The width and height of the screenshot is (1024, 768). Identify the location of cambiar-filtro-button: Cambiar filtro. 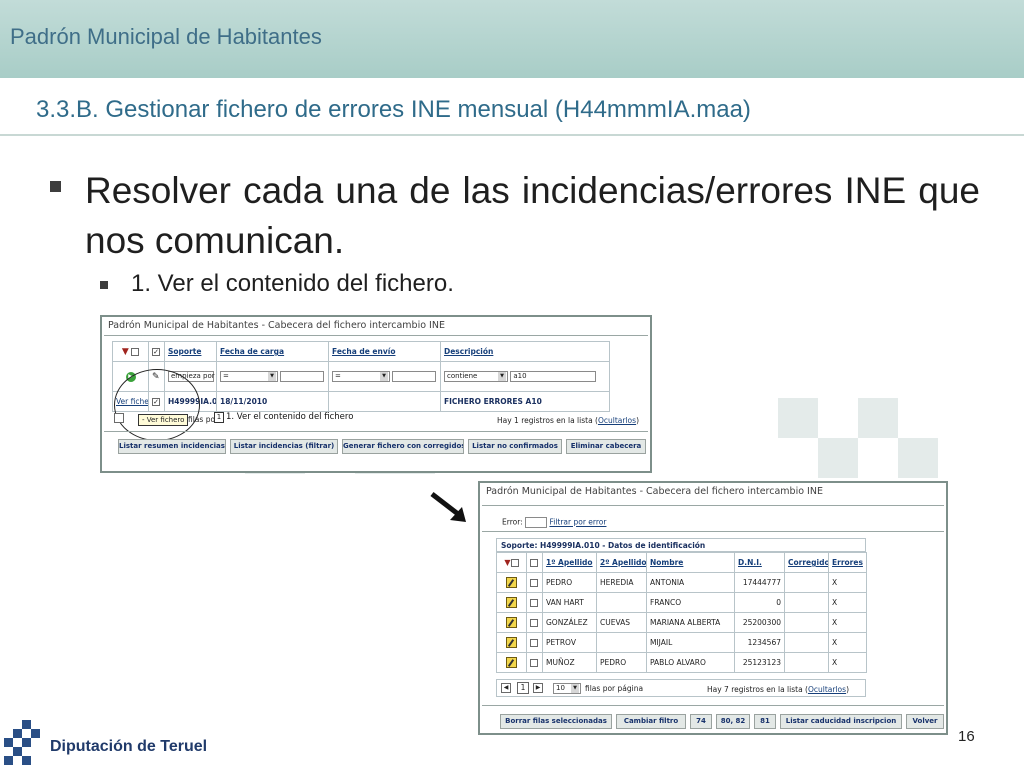
(651, 721).